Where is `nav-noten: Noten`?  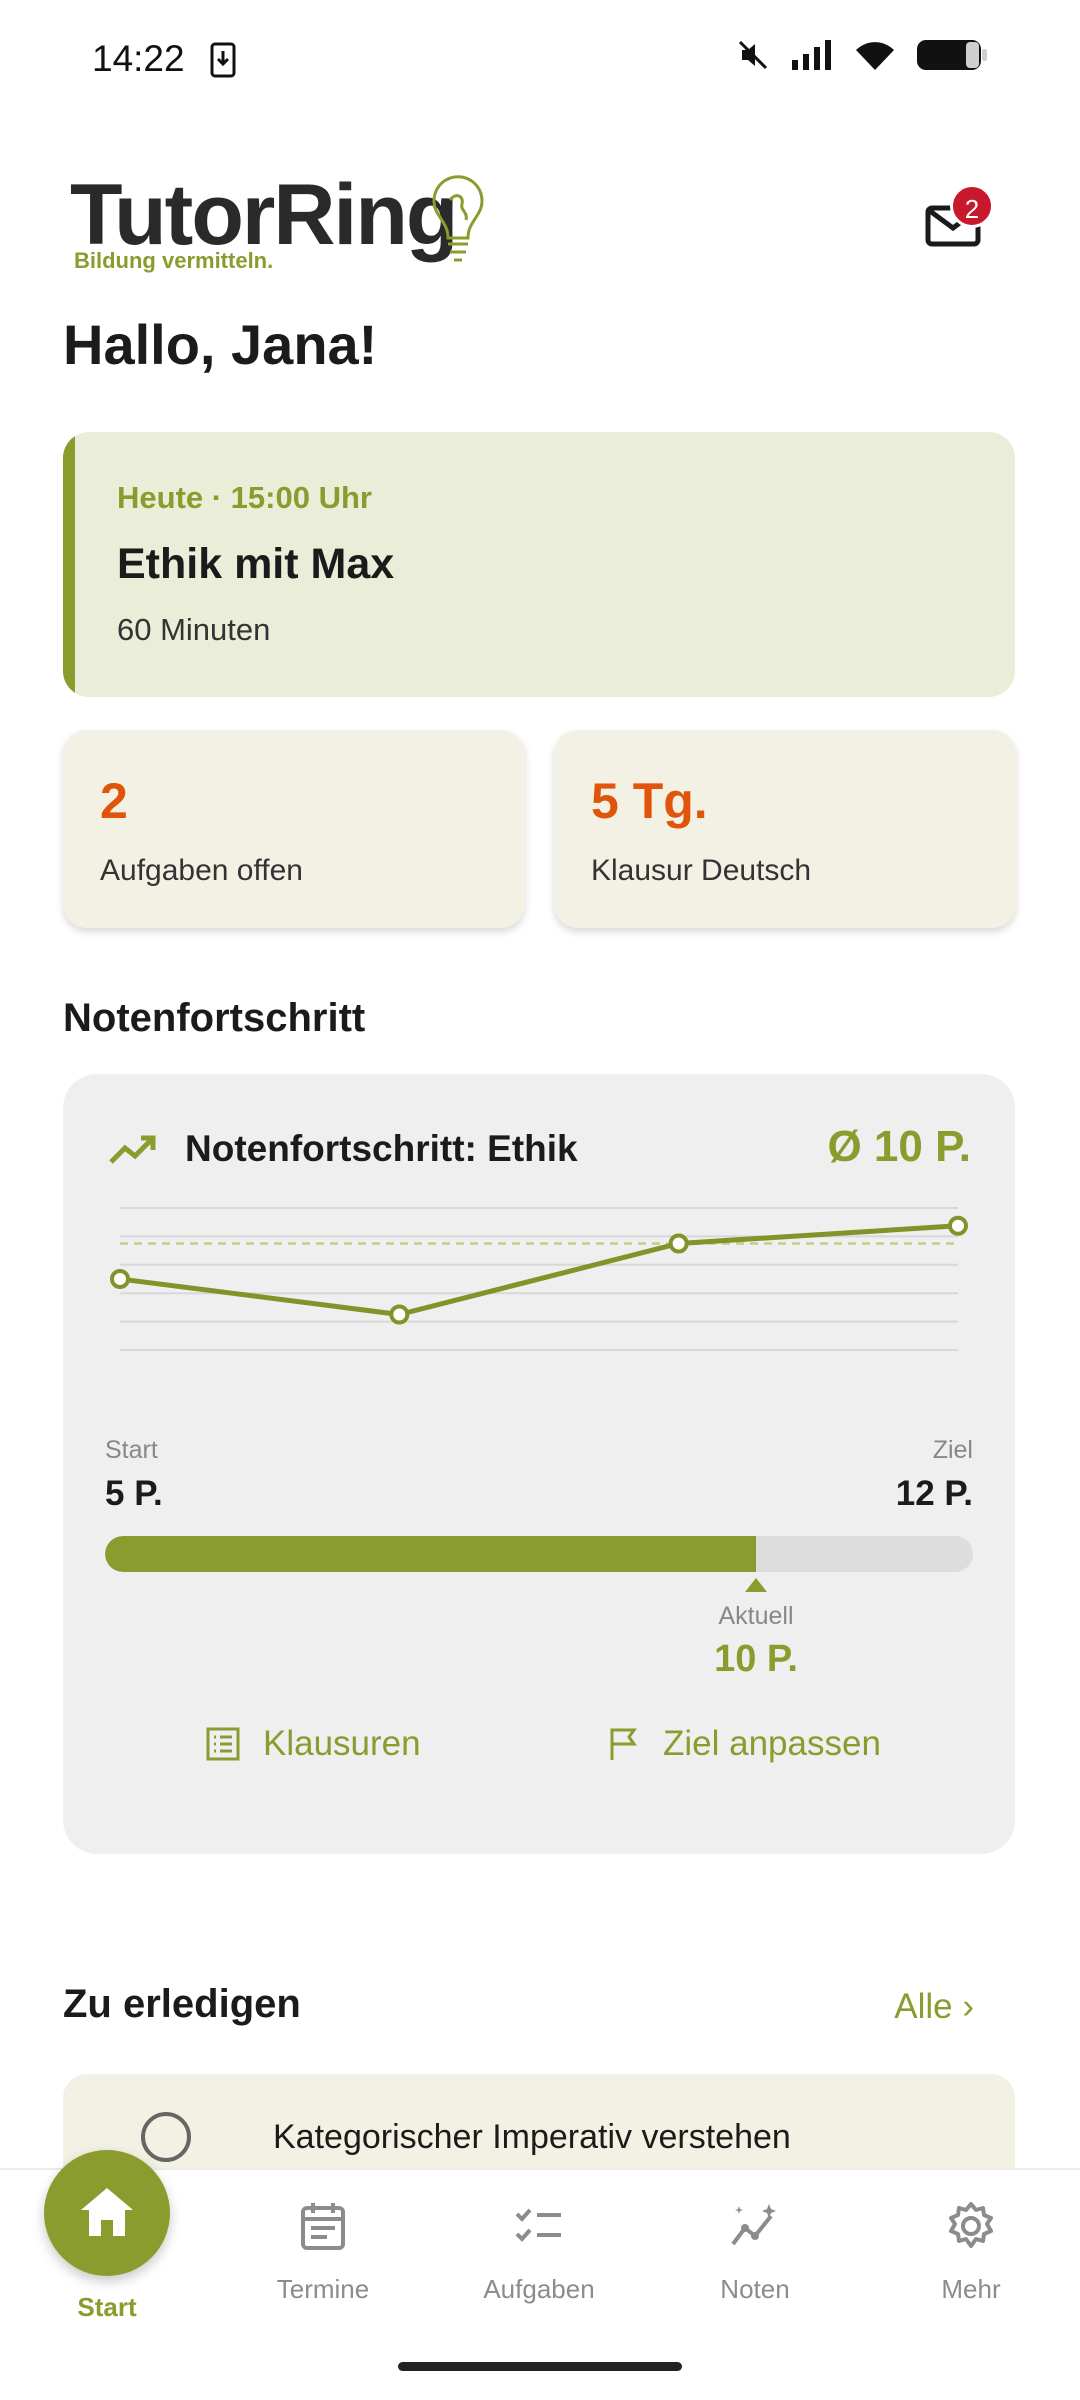 nav-noten: Noten is located at coordinates (755, 2252).